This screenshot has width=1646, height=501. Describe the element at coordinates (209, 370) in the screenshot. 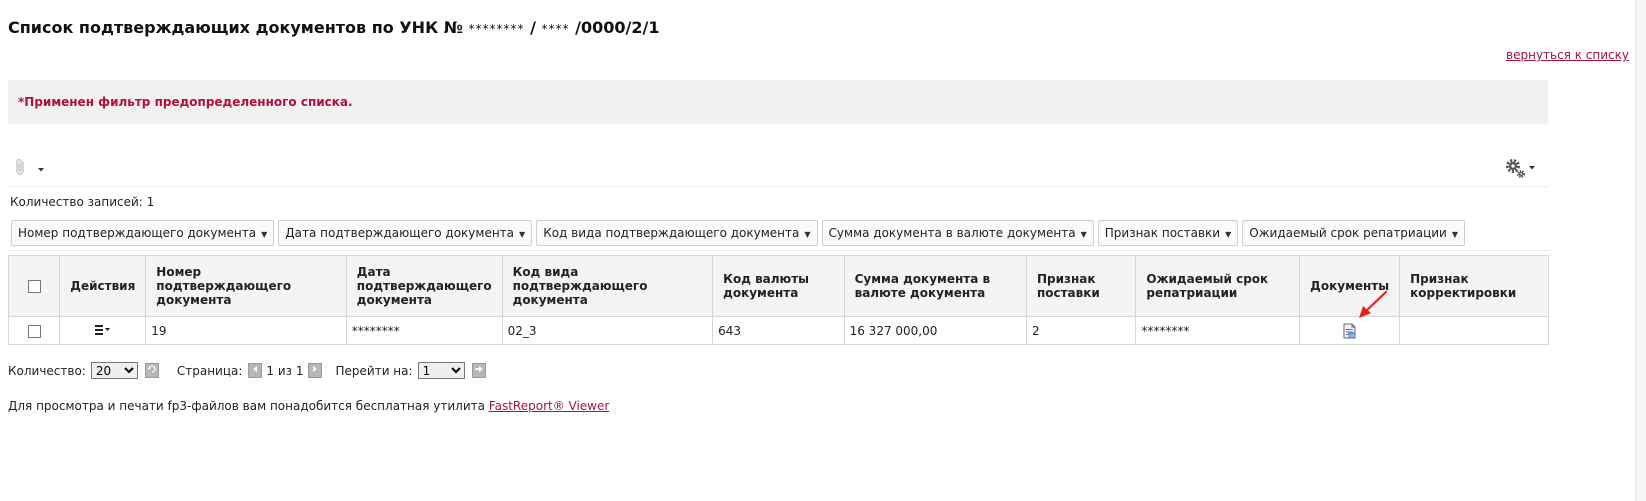

I see `page-label: Страница:` at that location.